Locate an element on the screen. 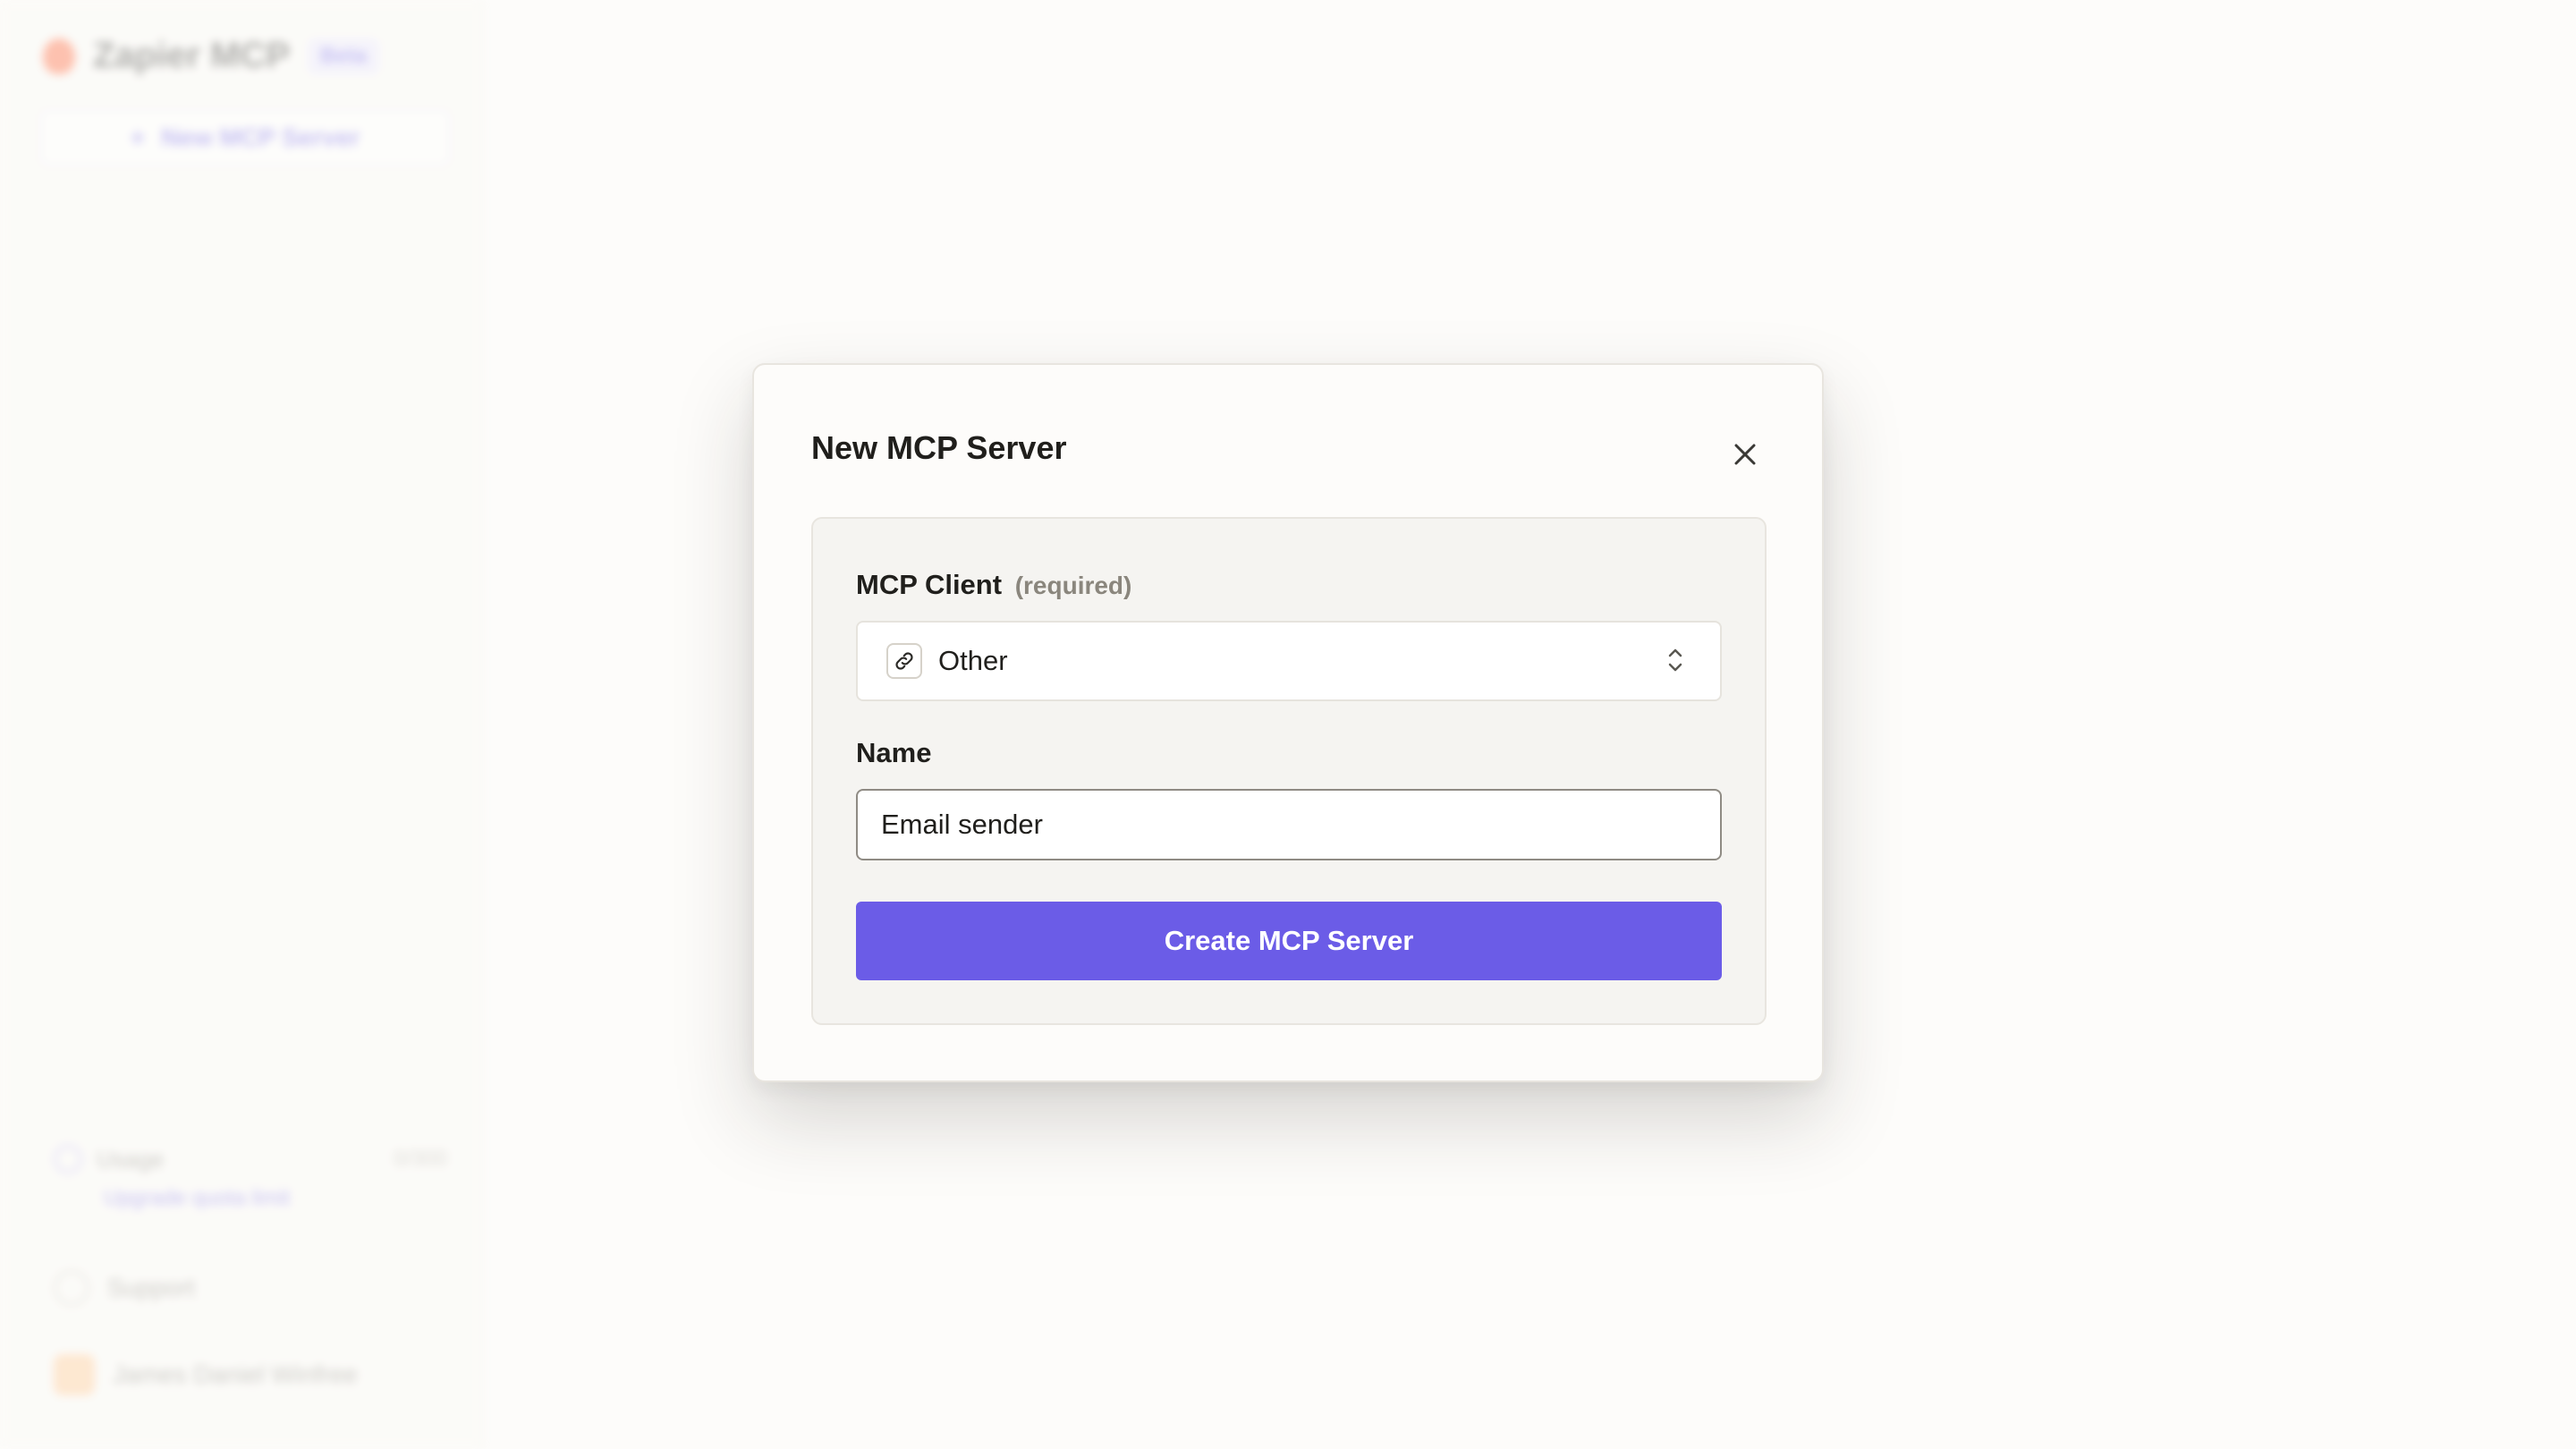  dialog-title: New MCP Server is located at coordinates (939, 447).